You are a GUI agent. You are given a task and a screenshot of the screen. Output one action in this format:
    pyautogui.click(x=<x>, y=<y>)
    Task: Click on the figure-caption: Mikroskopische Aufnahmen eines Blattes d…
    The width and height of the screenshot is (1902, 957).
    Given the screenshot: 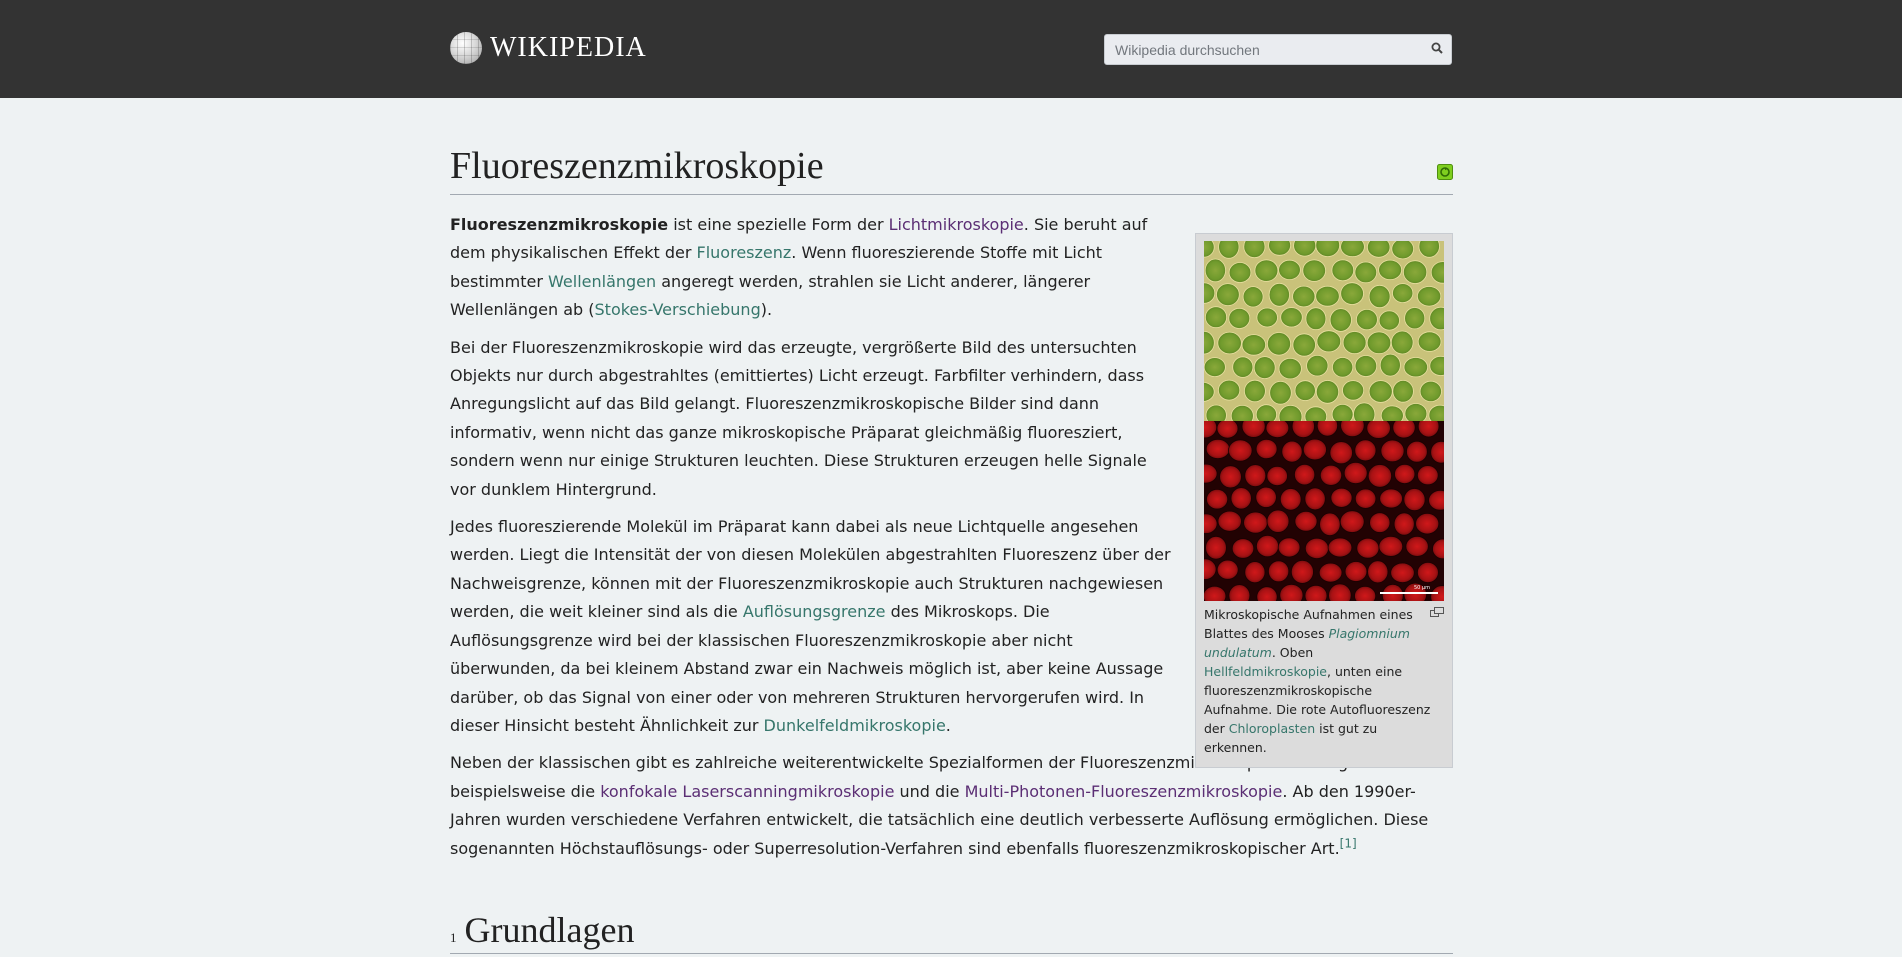 What is the action you would take?
    pyautogui.click(x=1324, y=681)
    